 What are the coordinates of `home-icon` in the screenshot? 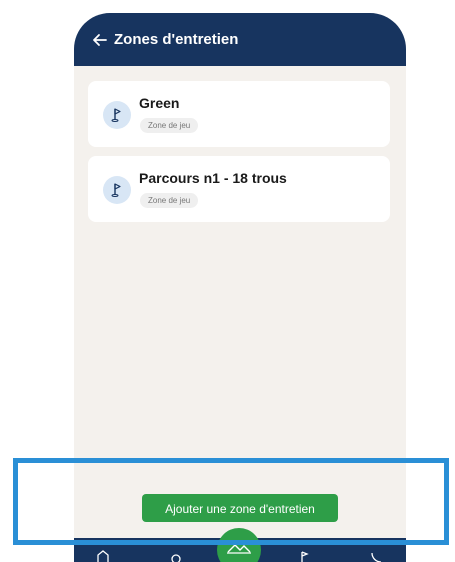 It's located at (103, 556).